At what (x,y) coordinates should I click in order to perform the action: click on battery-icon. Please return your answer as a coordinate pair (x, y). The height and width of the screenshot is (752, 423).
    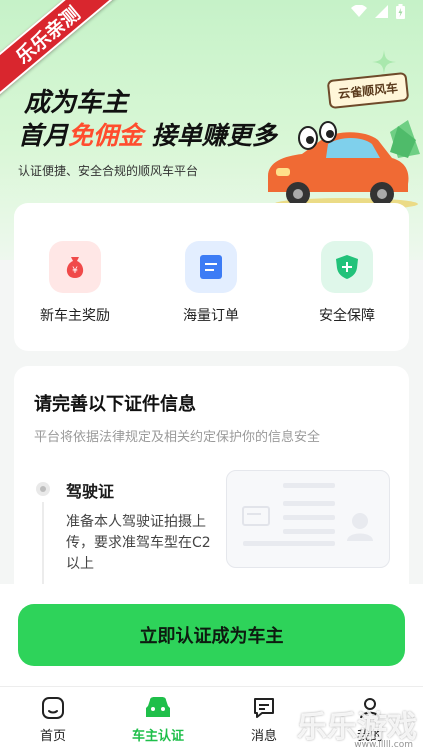
    Looking at the image, I should click on (400, 11).